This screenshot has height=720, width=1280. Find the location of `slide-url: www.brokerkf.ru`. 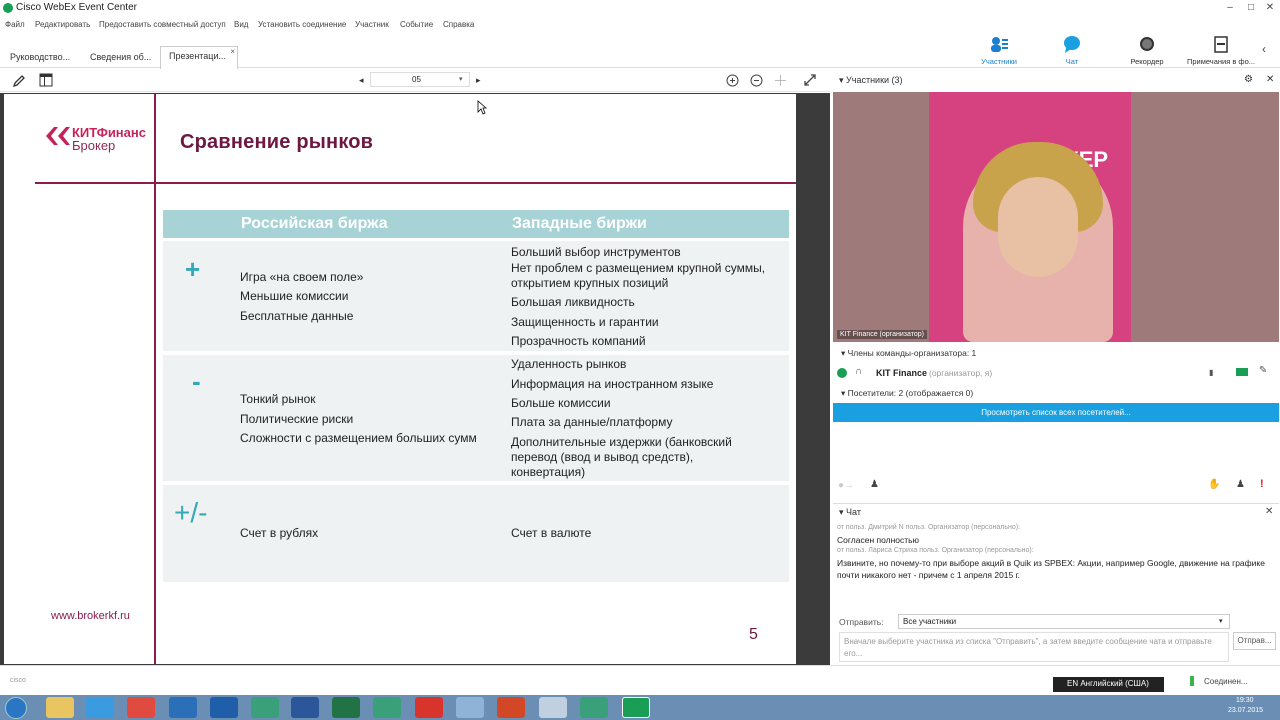

slide-url: www.brokerkf.ru is located at coordinates (90, 616).